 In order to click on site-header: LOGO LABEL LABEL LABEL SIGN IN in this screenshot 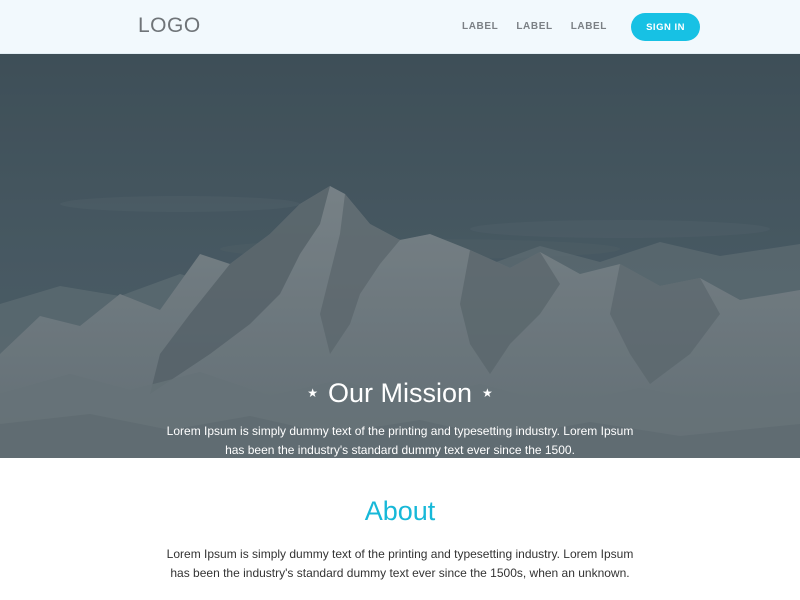, I will do `click(400, 27)`.